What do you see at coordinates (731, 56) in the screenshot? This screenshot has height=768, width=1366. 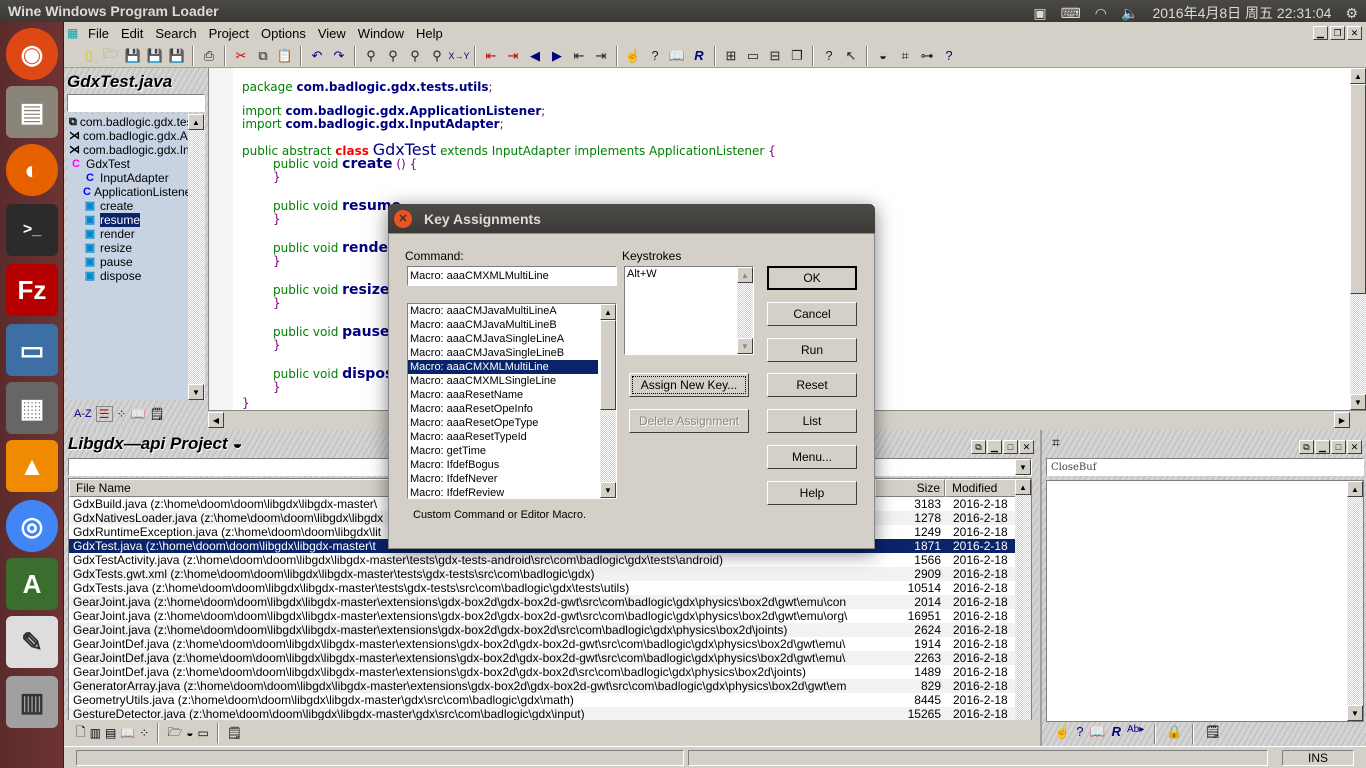 I see `tile-icon: ⊞` at bounding box center [731, 56].